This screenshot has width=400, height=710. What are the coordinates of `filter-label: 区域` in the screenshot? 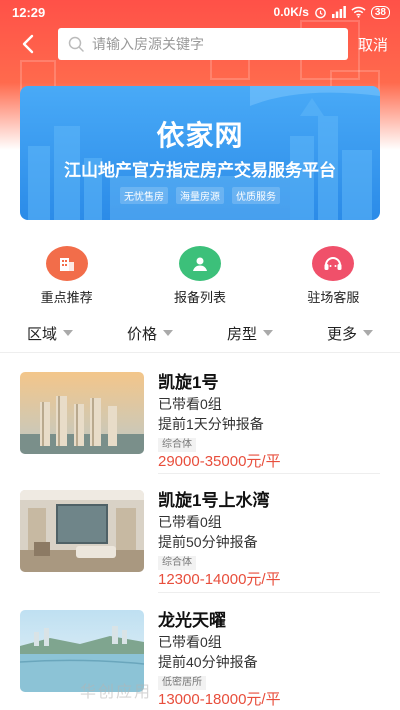 It's located at (41, 334).